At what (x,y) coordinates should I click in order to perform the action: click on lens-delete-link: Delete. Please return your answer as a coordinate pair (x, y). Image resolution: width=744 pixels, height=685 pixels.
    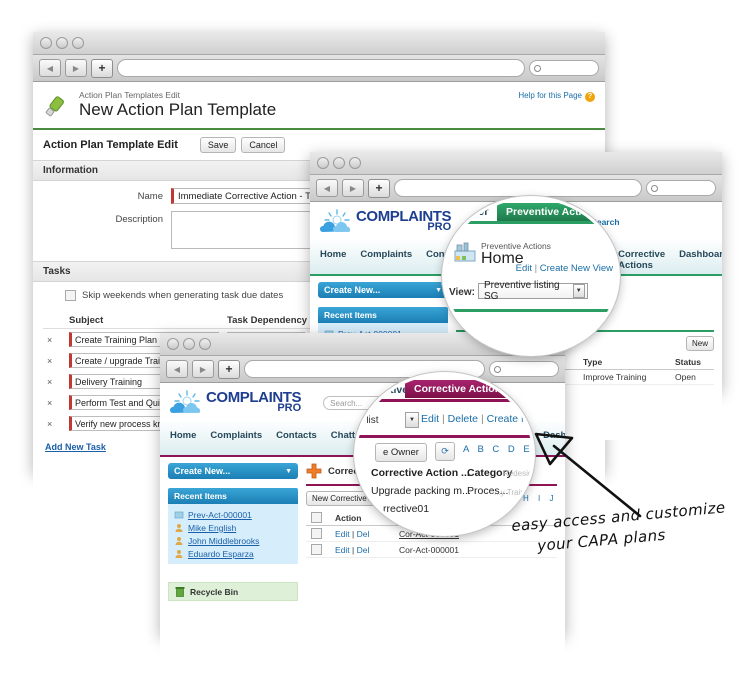
    Looking at the image, I should click on (463, 419).